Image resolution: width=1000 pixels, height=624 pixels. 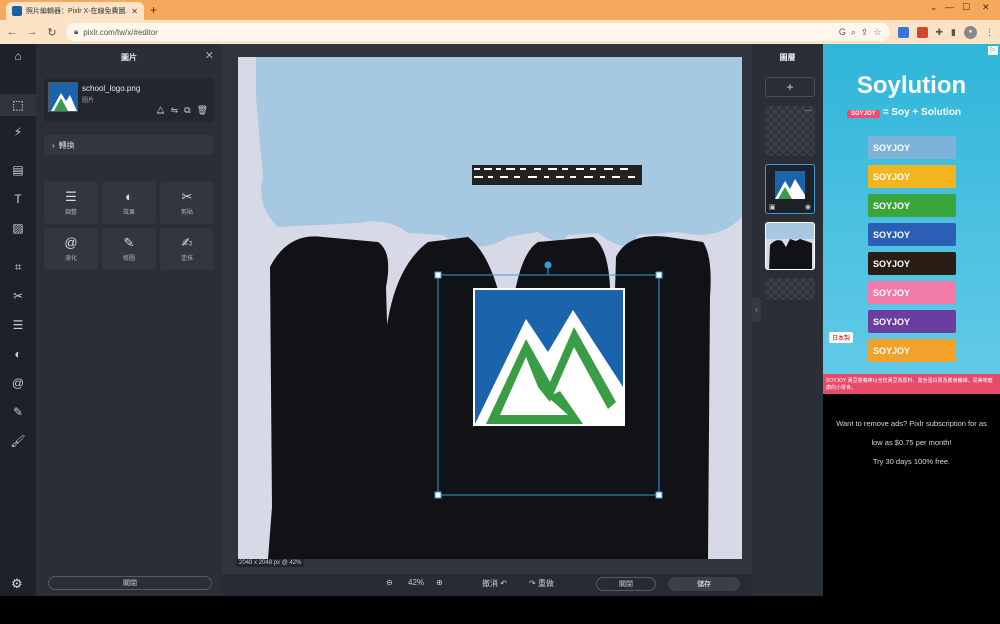 What do you see at coordinates (18, 383) in the screenshot?
I see `liquify-spiral-icon: @` at bounding box center [18, 383].